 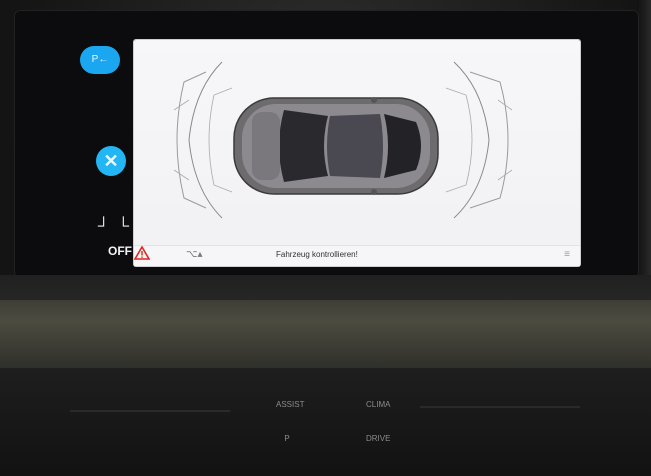 I want to click on close-button: ✕, so click(x=111, y=161).